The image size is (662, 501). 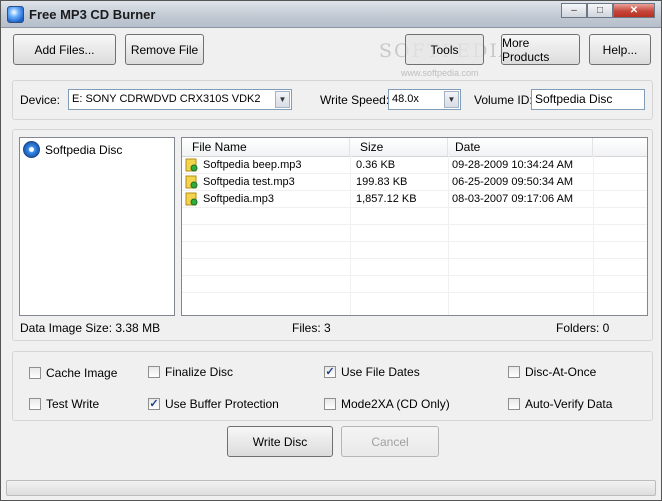 What do you see at coordinates (166, 99) in the screenshot?
I see `device-value: E: SONY CDRWDVD CRX310S VDK2` at bounding box center [166, 99].